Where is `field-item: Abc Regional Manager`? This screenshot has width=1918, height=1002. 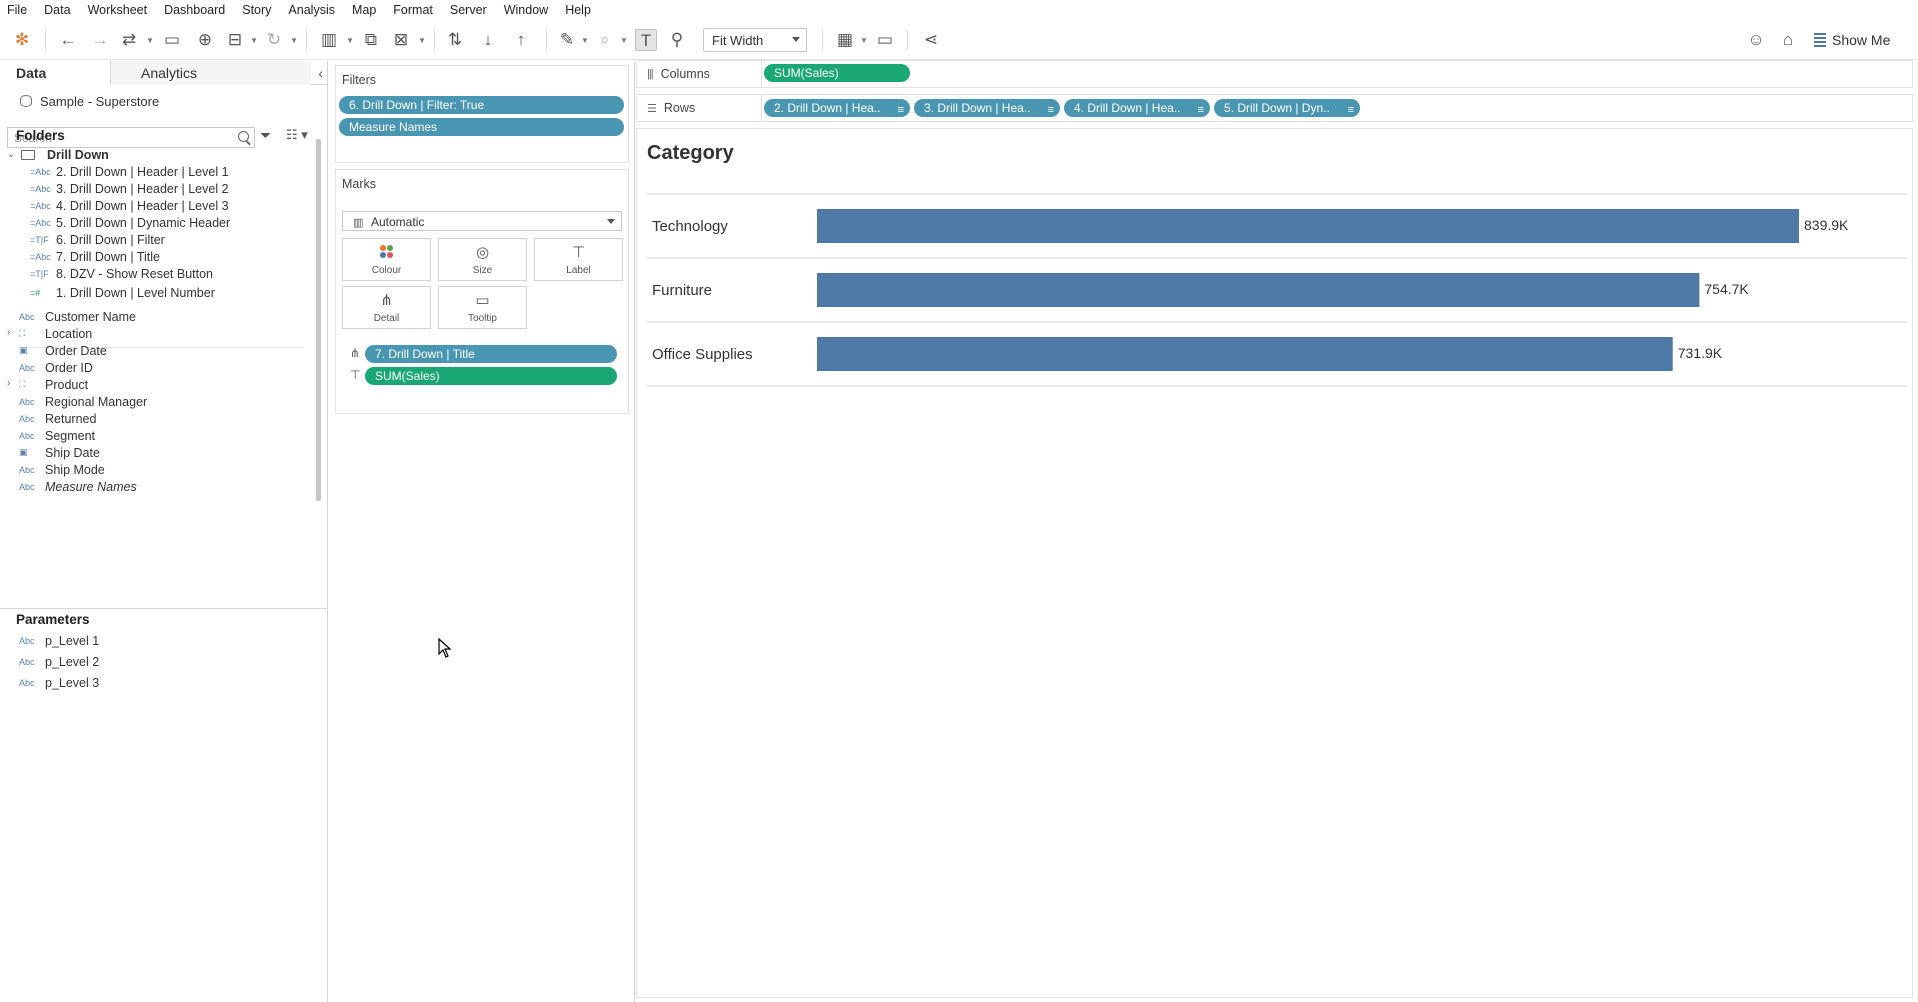
field-item: Abc Regional Manager is located at coordinates (83, 401).